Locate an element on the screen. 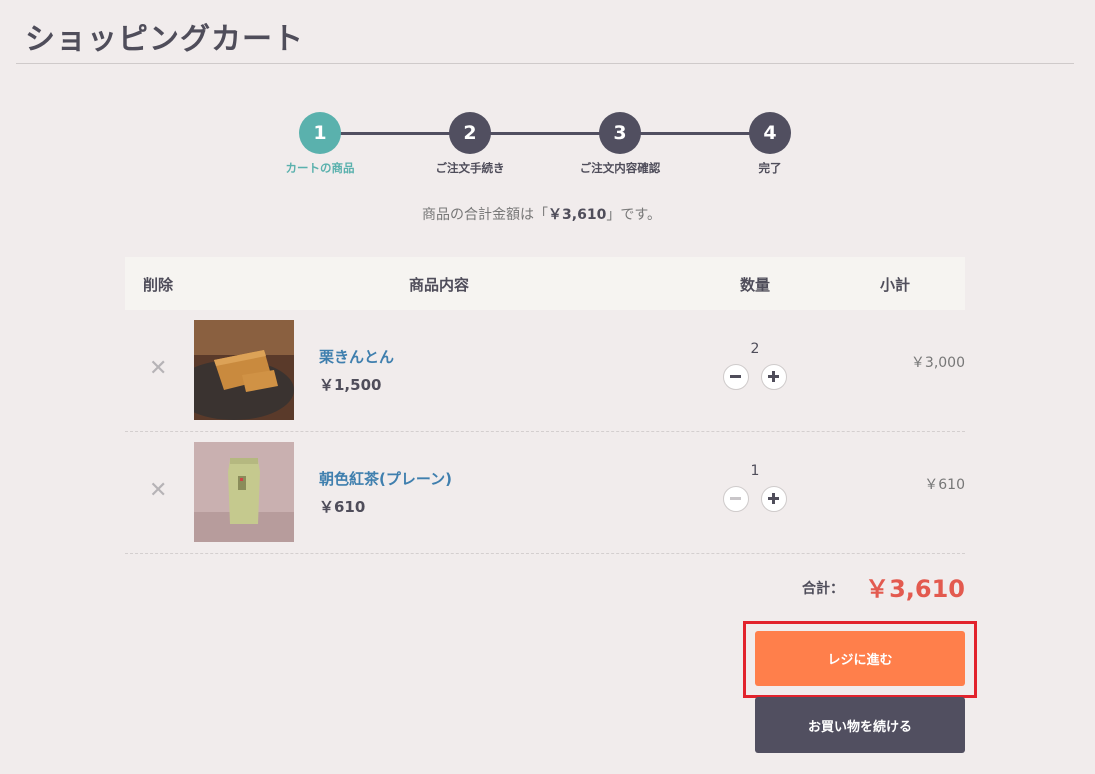  product-name-link: 朝色紅茶(プレーン) is located at coordinates (385, 478).